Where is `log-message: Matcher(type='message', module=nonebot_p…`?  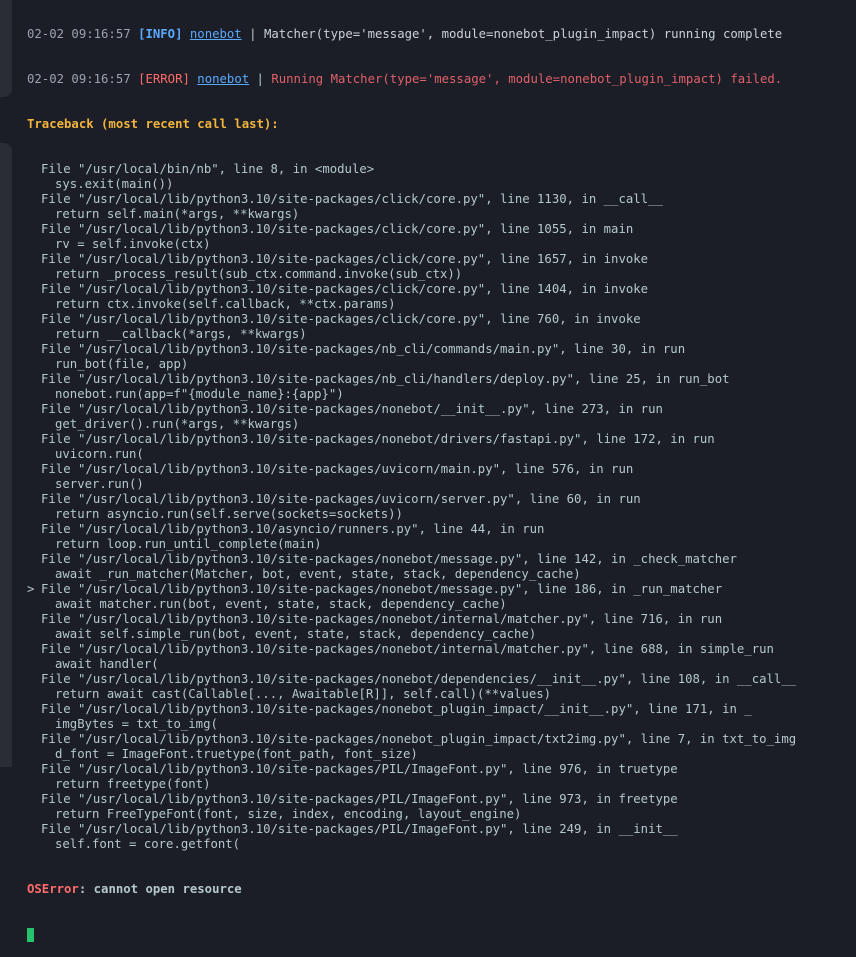 log-message: Matcher(type='message', module=nonebot_p… is located at coordinates (523, 34).